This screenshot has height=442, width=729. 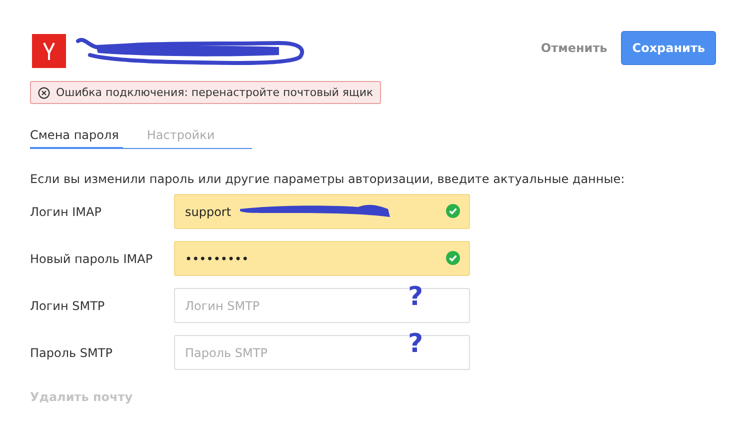 What do you see at coordinates (68, 305) in the screenshot?
I see `field-label: Логин SMTP` at bounding box center [68, 305].